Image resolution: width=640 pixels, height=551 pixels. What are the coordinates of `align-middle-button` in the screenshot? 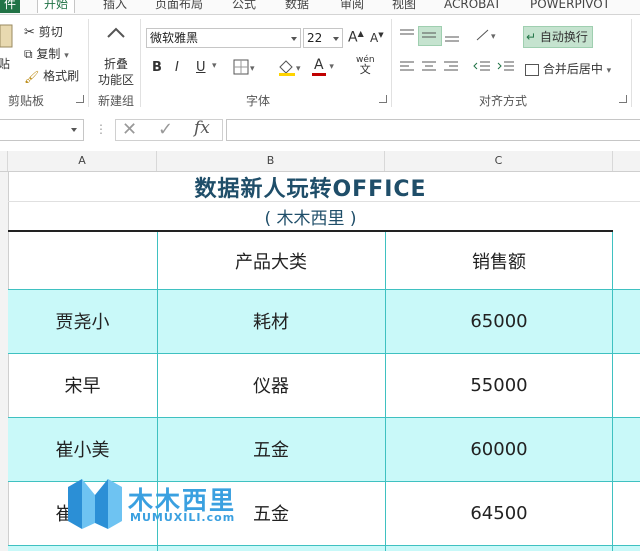 It's located at (430, 36).